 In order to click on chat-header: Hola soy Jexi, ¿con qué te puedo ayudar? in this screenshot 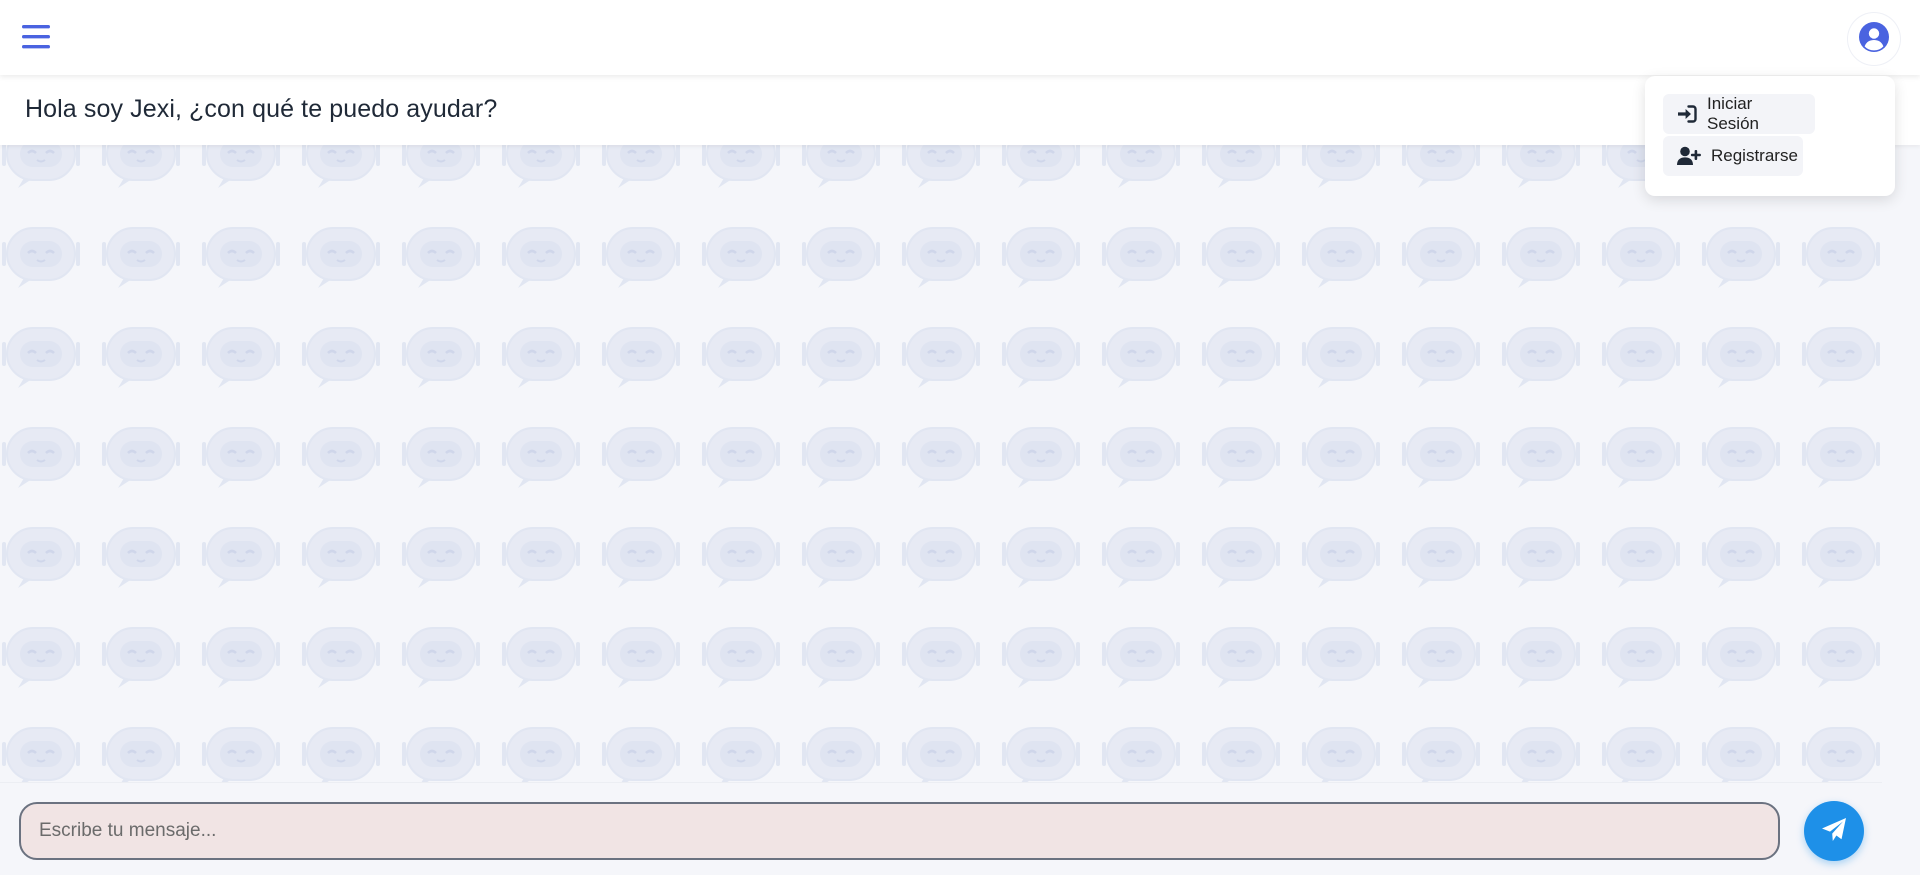, I will do `click(960, 110)`.